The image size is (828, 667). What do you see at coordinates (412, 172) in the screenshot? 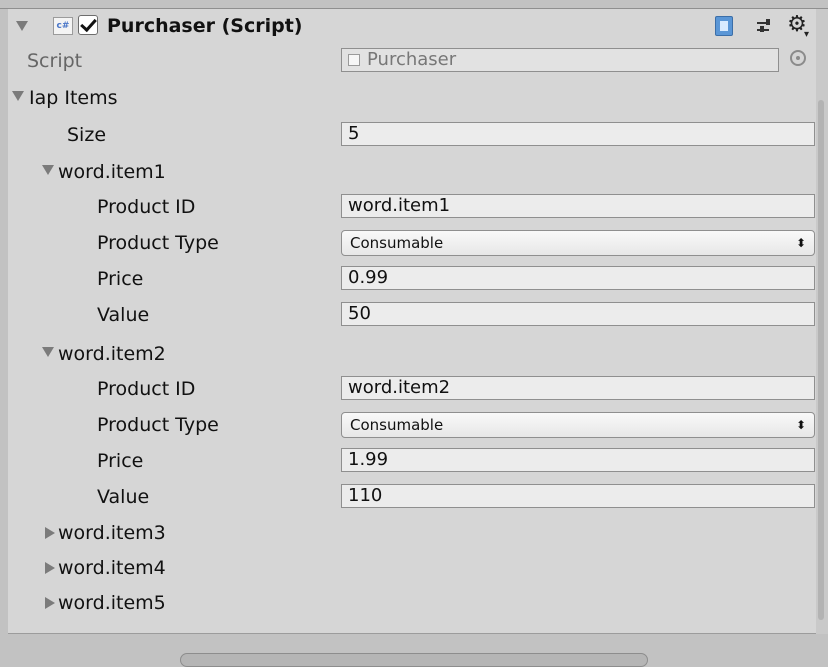
I see `item-1-foldout-row: word.item1` at bounding box center [412, 172].